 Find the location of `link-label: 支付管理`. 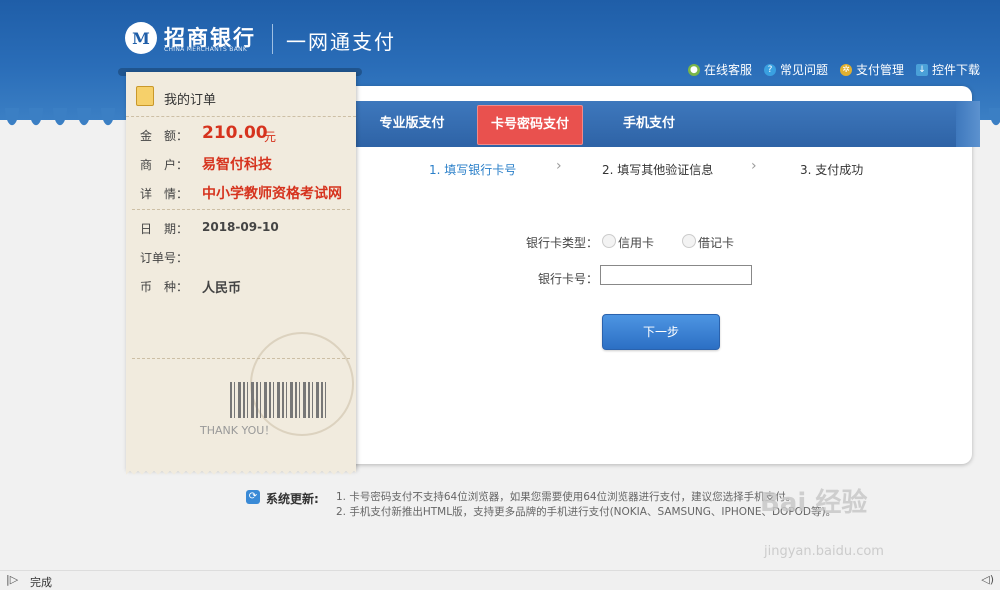

link-label: 支付管理 is located at coordinates (879, 70).